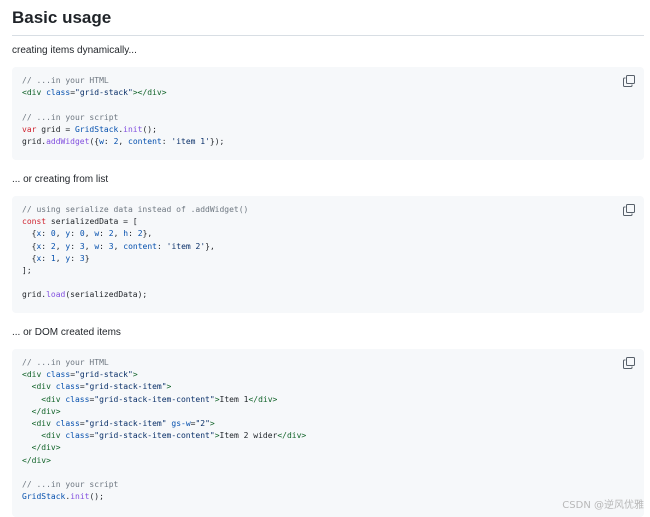 Image resolution: width=650 pixels, height=517 pixels. I want to click on watermark: CSDN @逆风优雅, so click(603, 505).